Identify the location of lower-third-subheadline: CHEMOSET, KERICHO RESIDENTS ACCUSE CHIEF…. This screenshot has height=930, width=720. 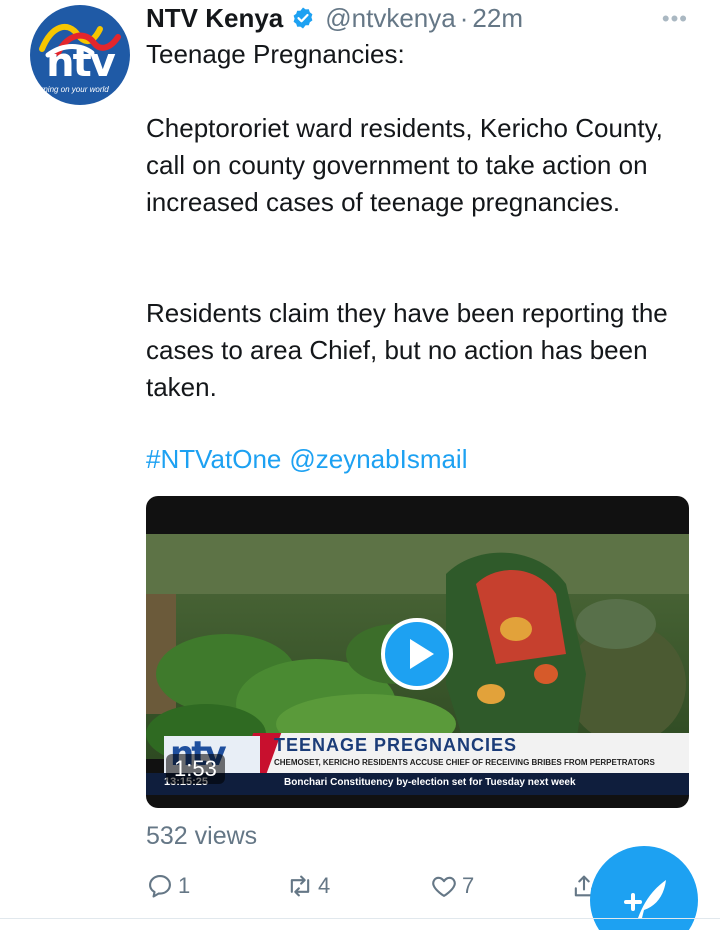
(464, 762).